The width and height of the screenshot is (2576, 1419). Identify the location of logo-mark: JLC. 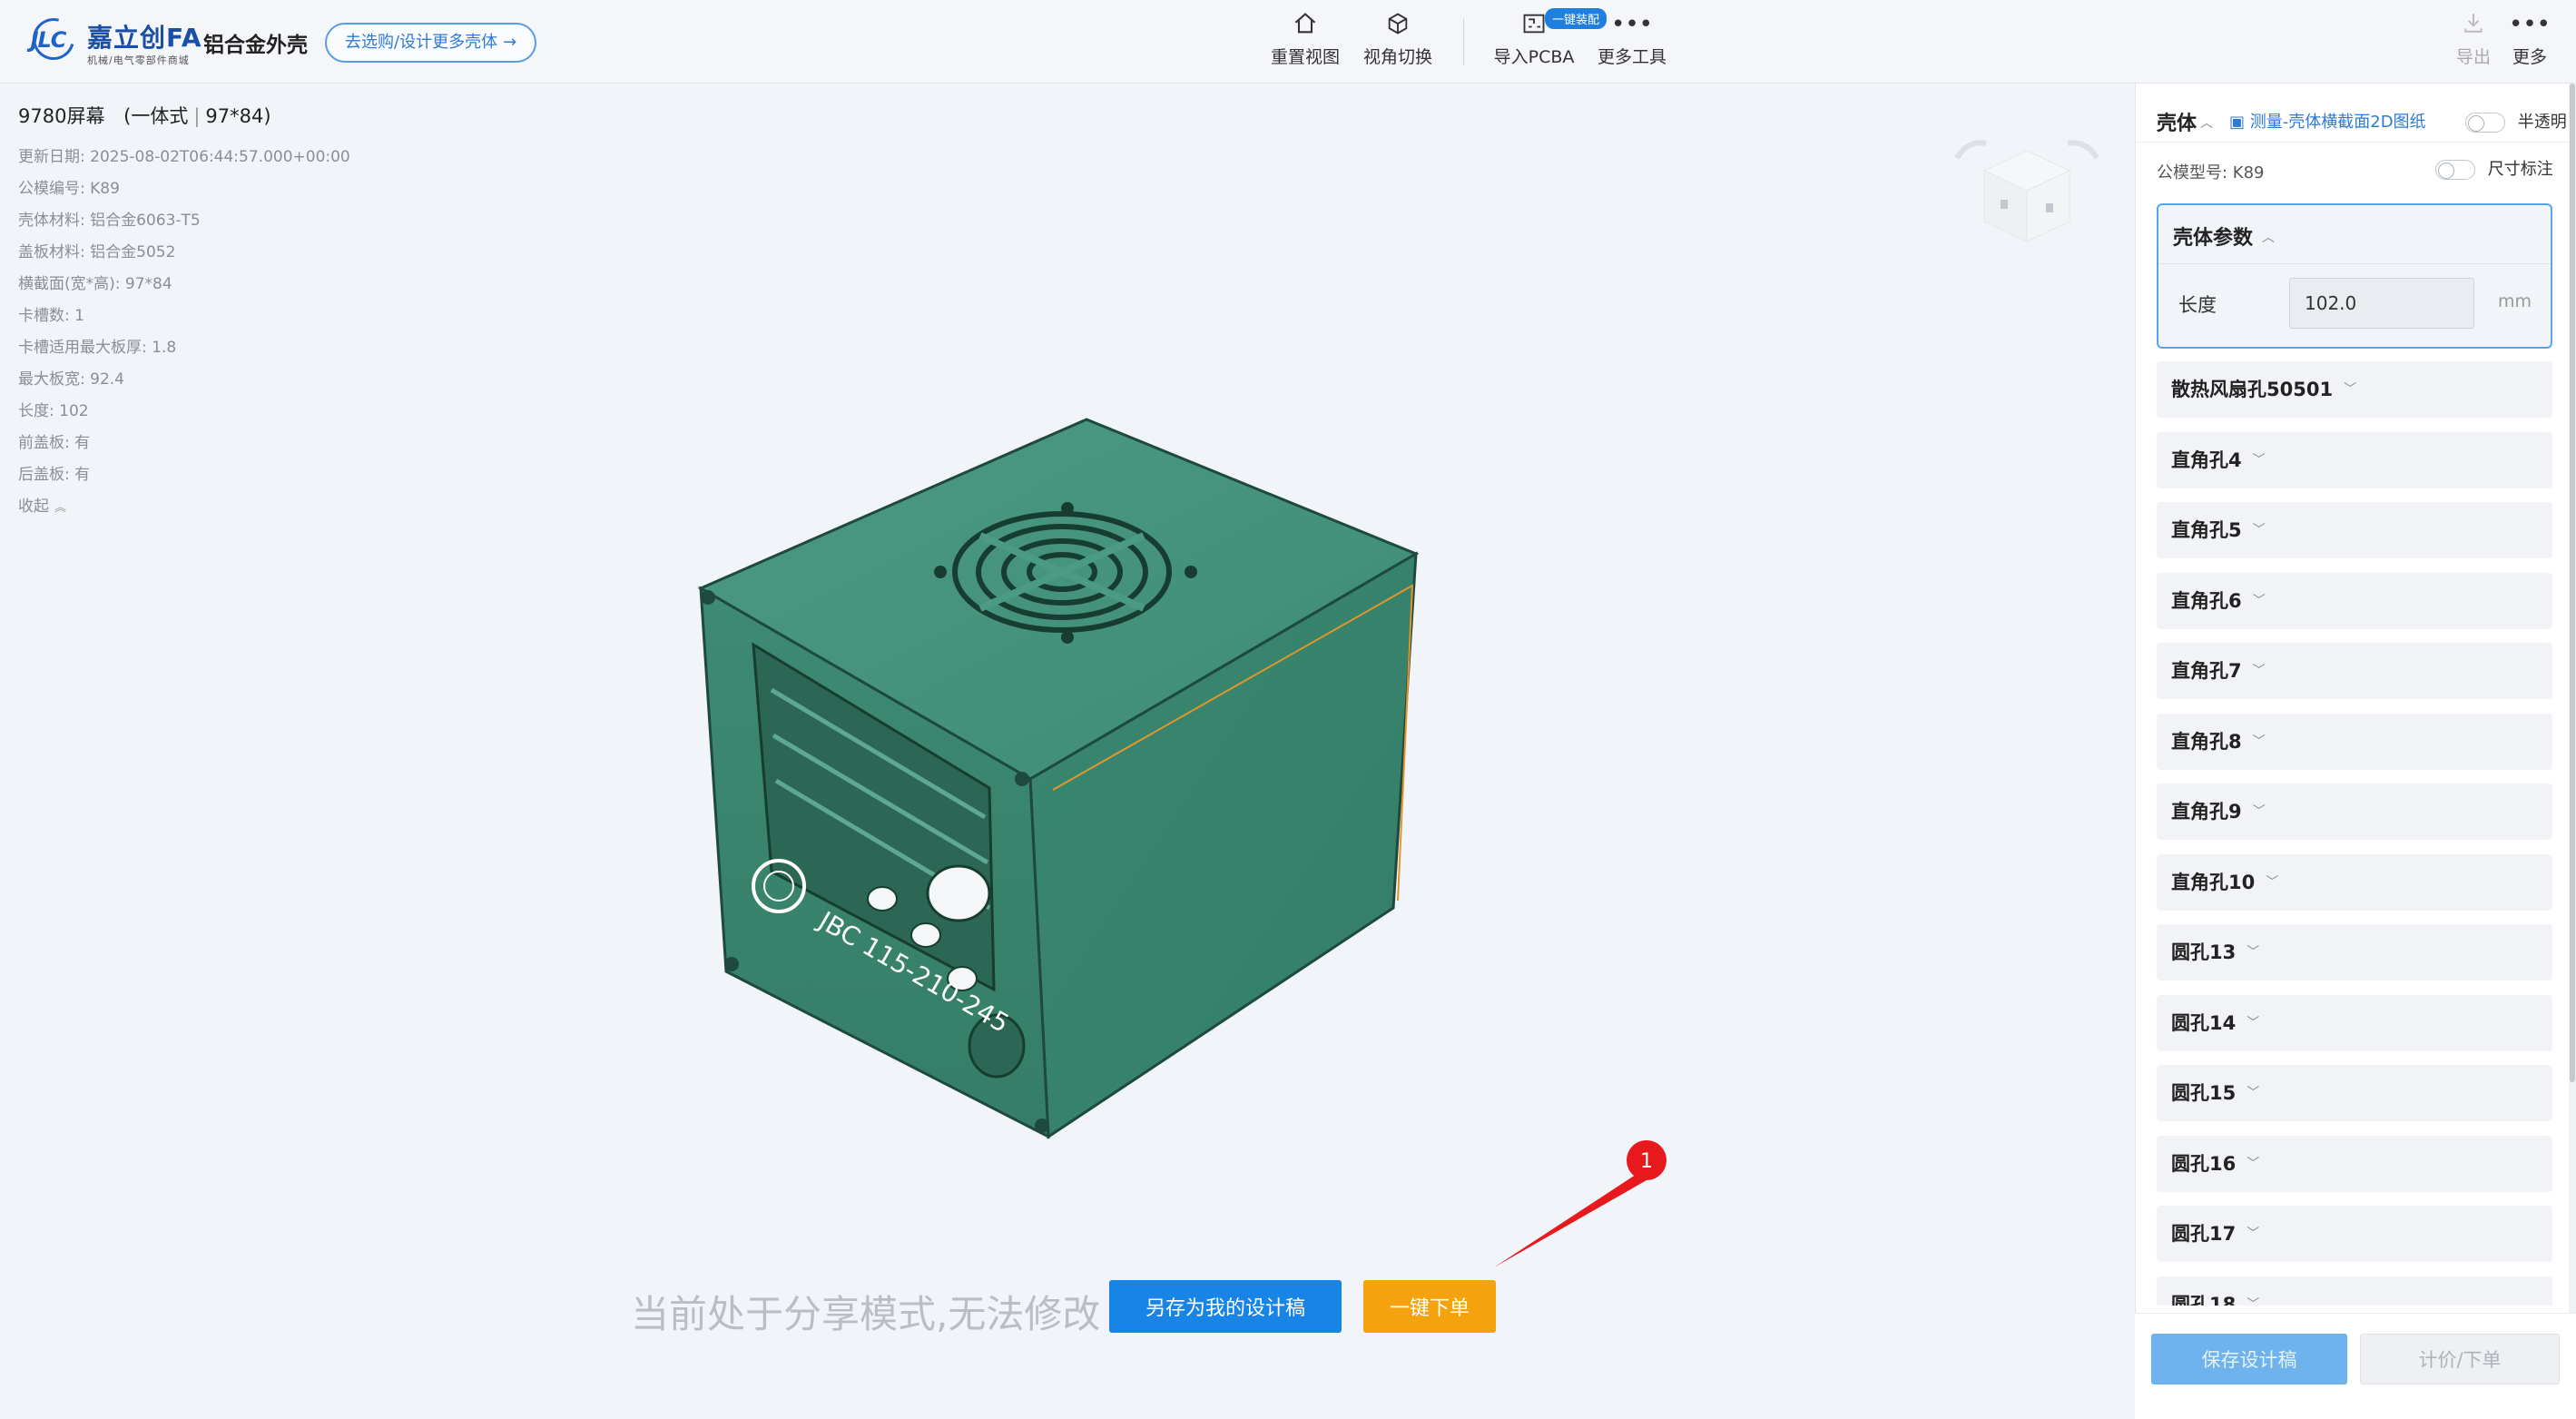
(48, 40).